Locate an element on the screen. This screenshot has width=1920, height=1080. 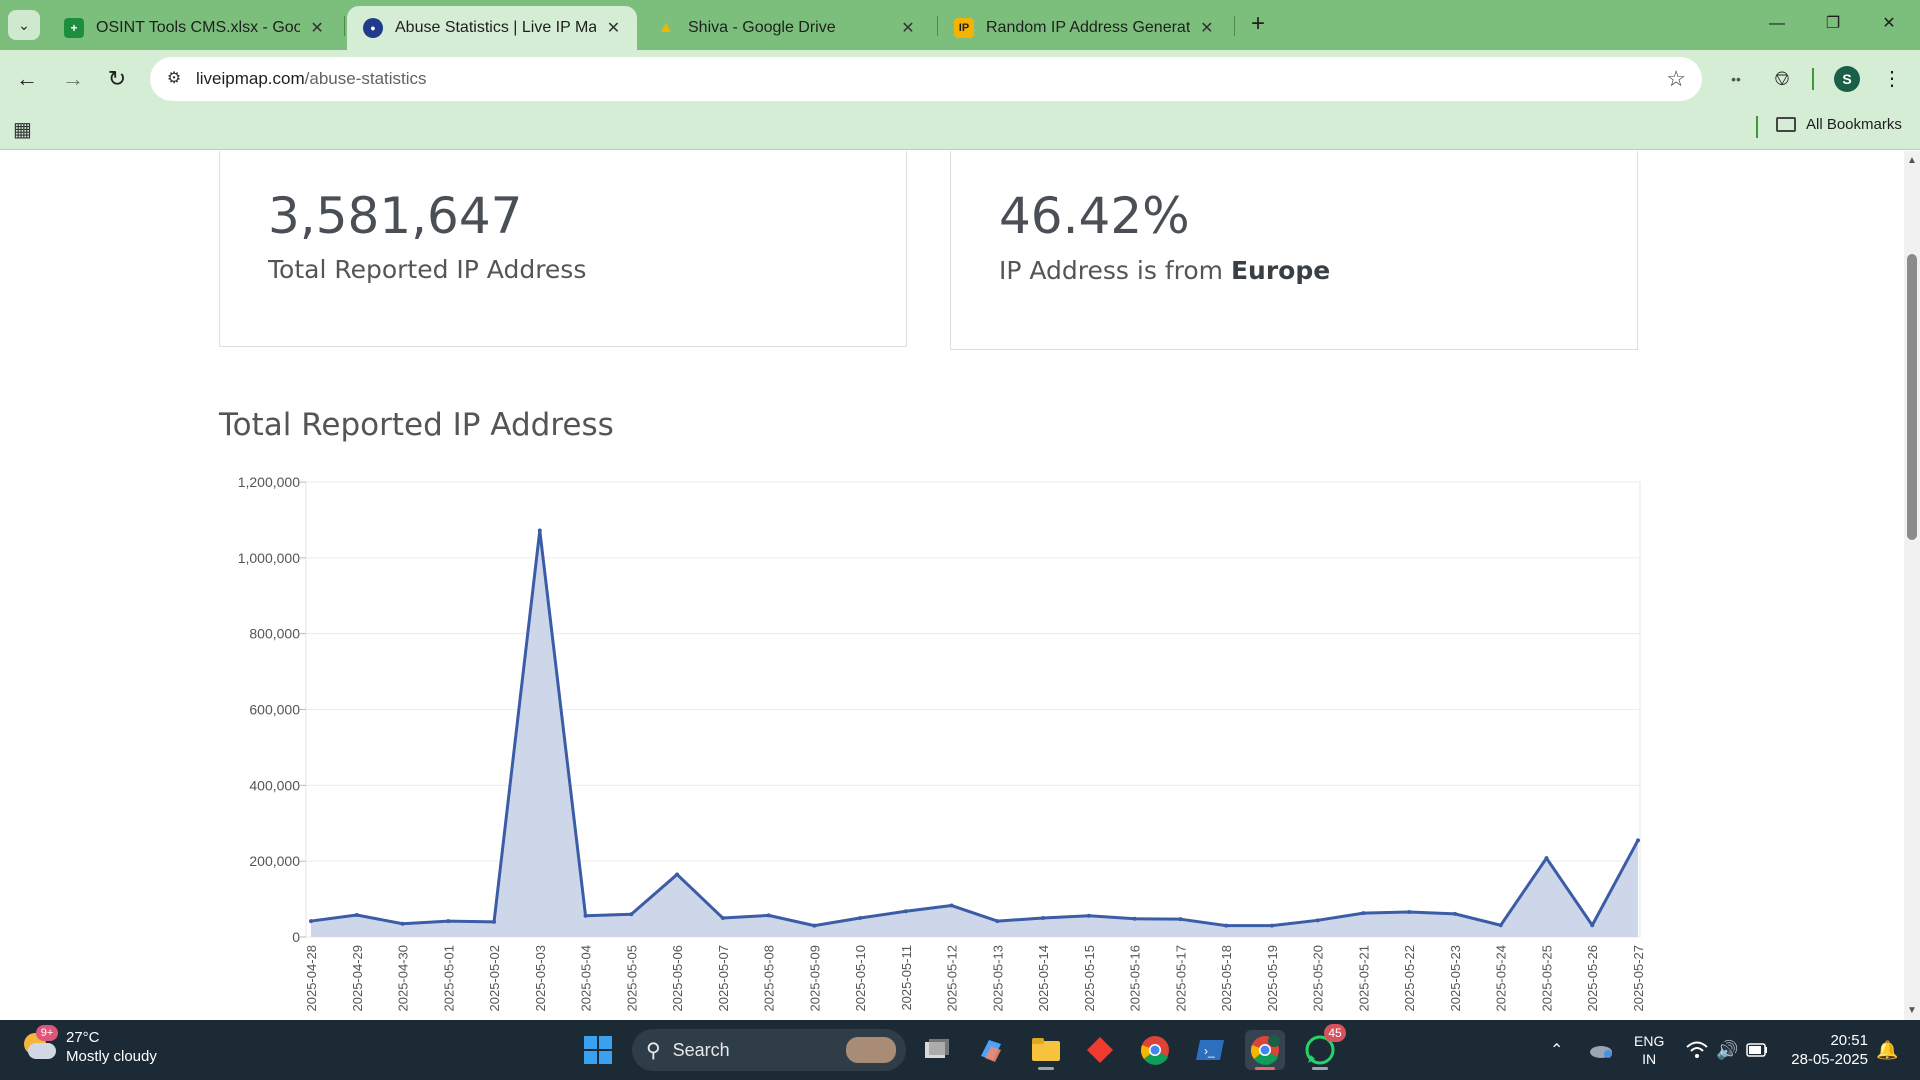
tab-title: Abuse Statistics | Live IP Map is located at coordinates (495, 27).